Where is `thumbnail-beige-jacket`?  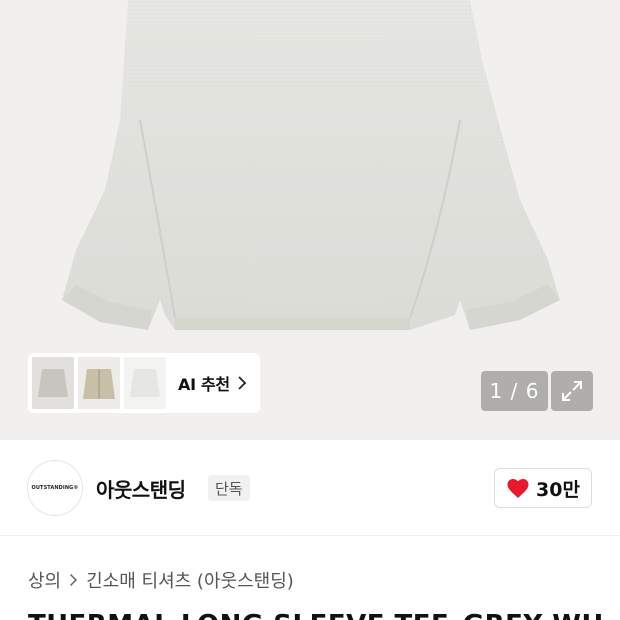 thumbnail-beige-jacket is located at coordinates (99, 383).